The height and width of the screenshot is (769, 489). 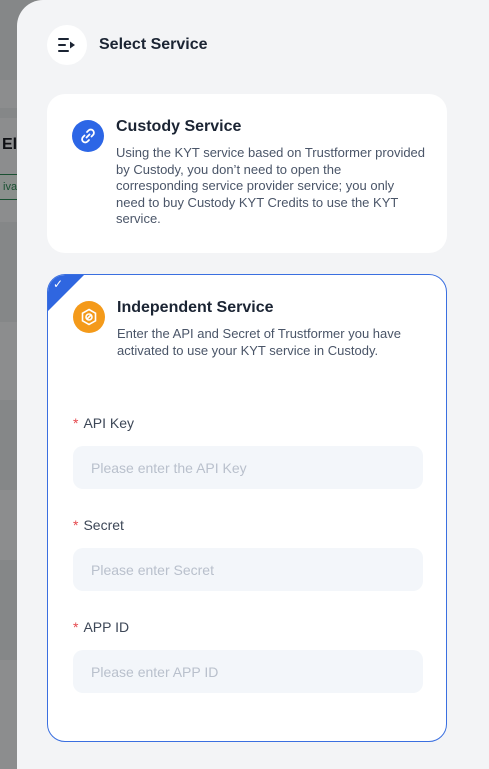 What do you see at coordinates (88, 136) in the screenshot?
I see `link-icon` at bounding box center [88, 136].